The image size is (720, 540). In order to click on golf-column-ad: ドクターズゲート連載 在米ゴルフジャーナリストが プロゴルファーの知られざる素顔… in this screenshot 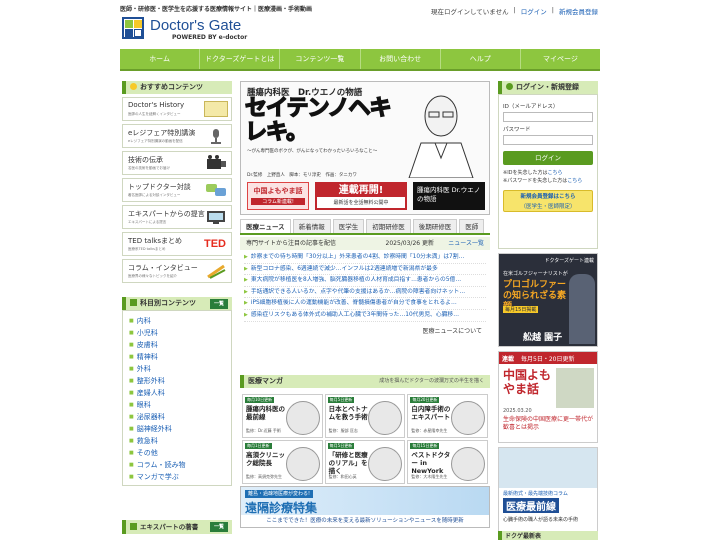, I will do `click(548, 300)`.